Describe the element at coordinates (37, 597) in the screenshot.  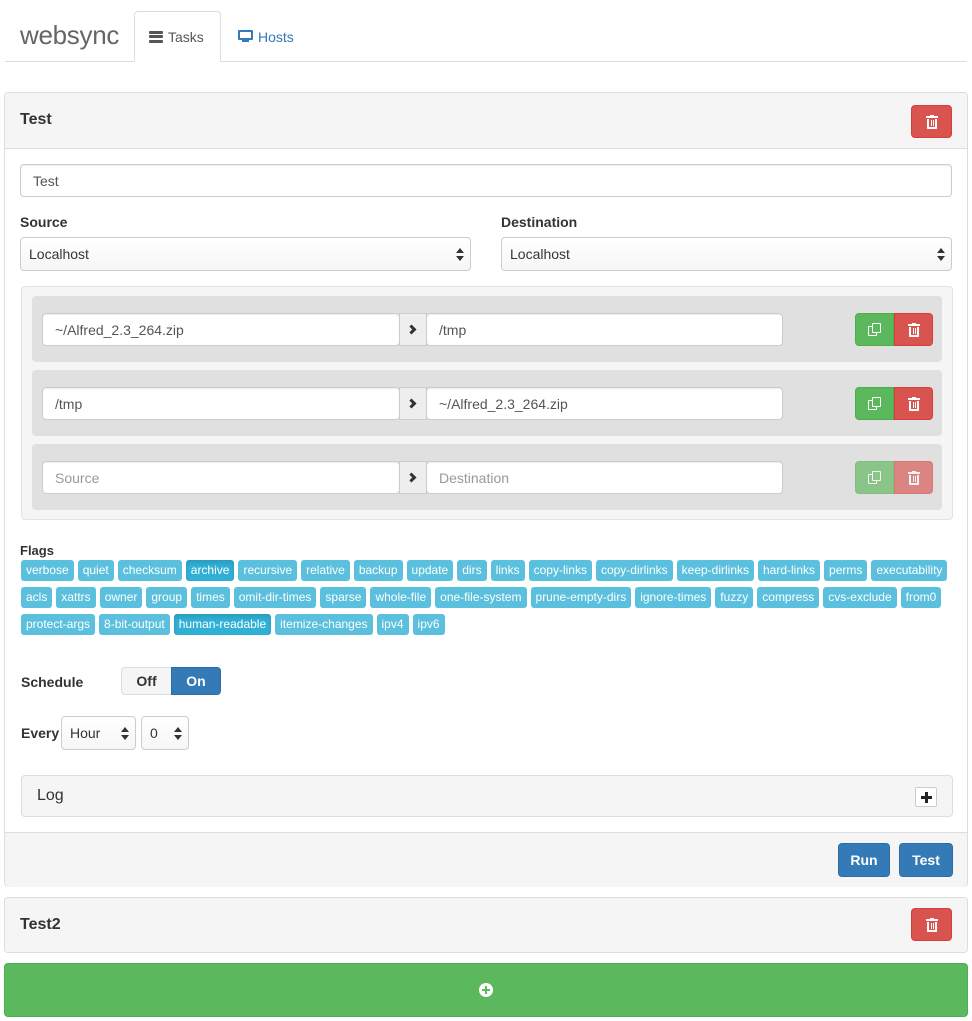
I see `flag-acls: acls` at that location.